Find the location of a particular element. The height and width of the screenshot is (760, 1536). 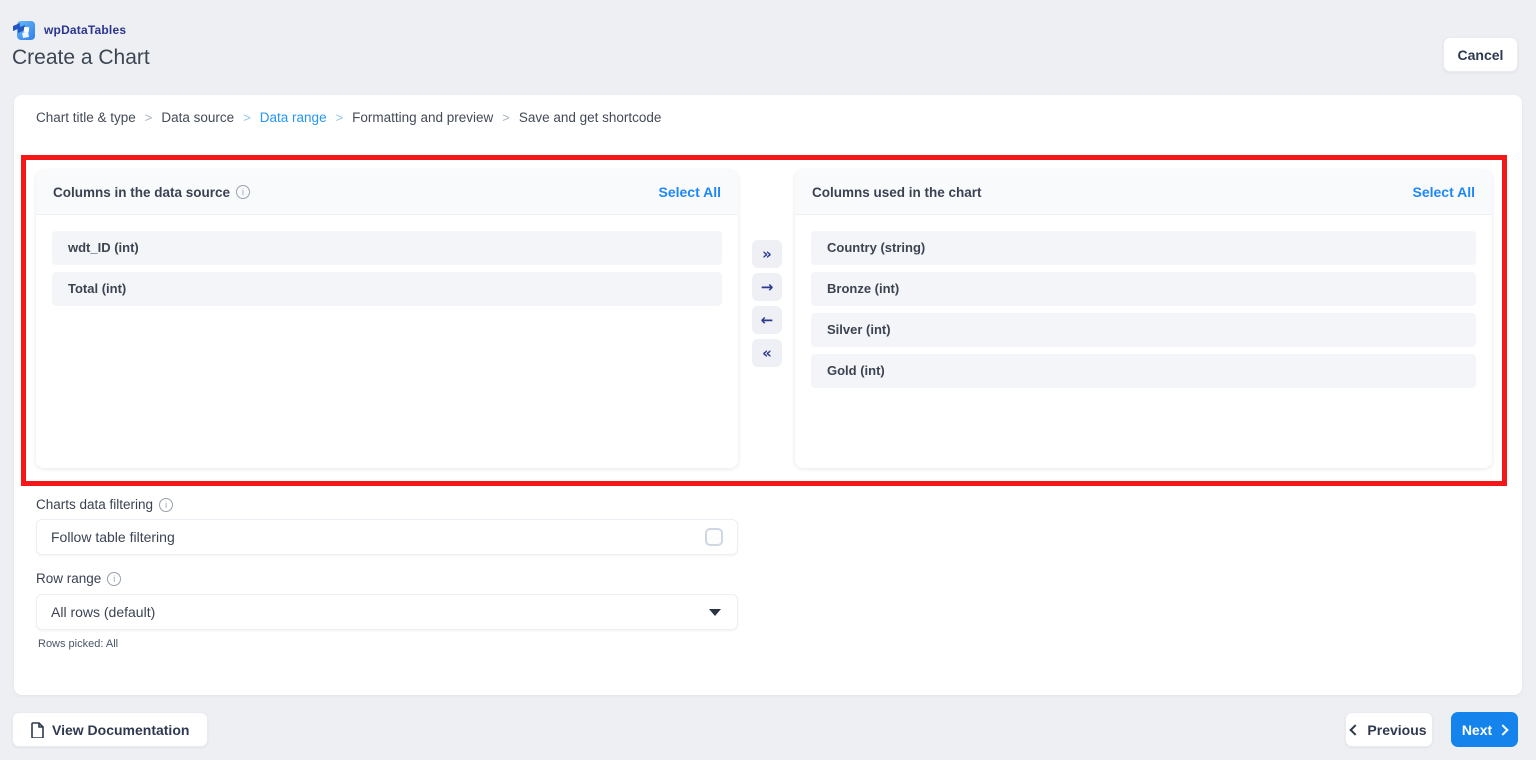

next-label: Next is located at coordinates (1477, 729).